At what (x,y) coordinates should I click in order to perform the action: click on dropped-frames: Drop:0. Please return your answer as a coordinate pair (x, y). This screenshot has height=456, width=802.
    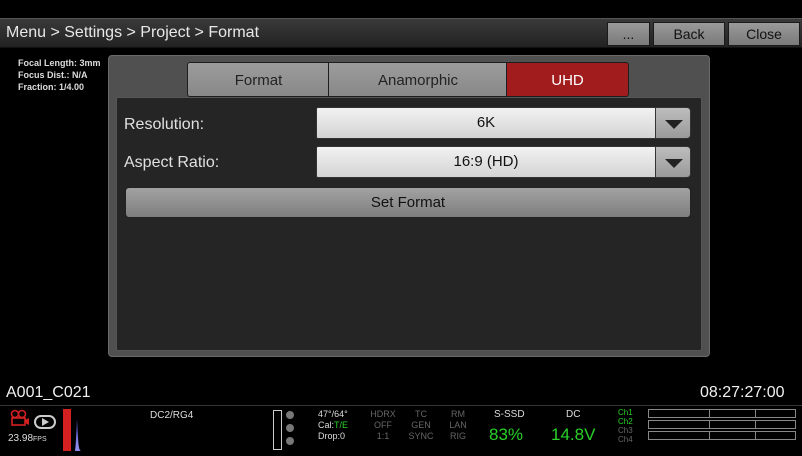
    Looking at the image, I should click on (332, 436).